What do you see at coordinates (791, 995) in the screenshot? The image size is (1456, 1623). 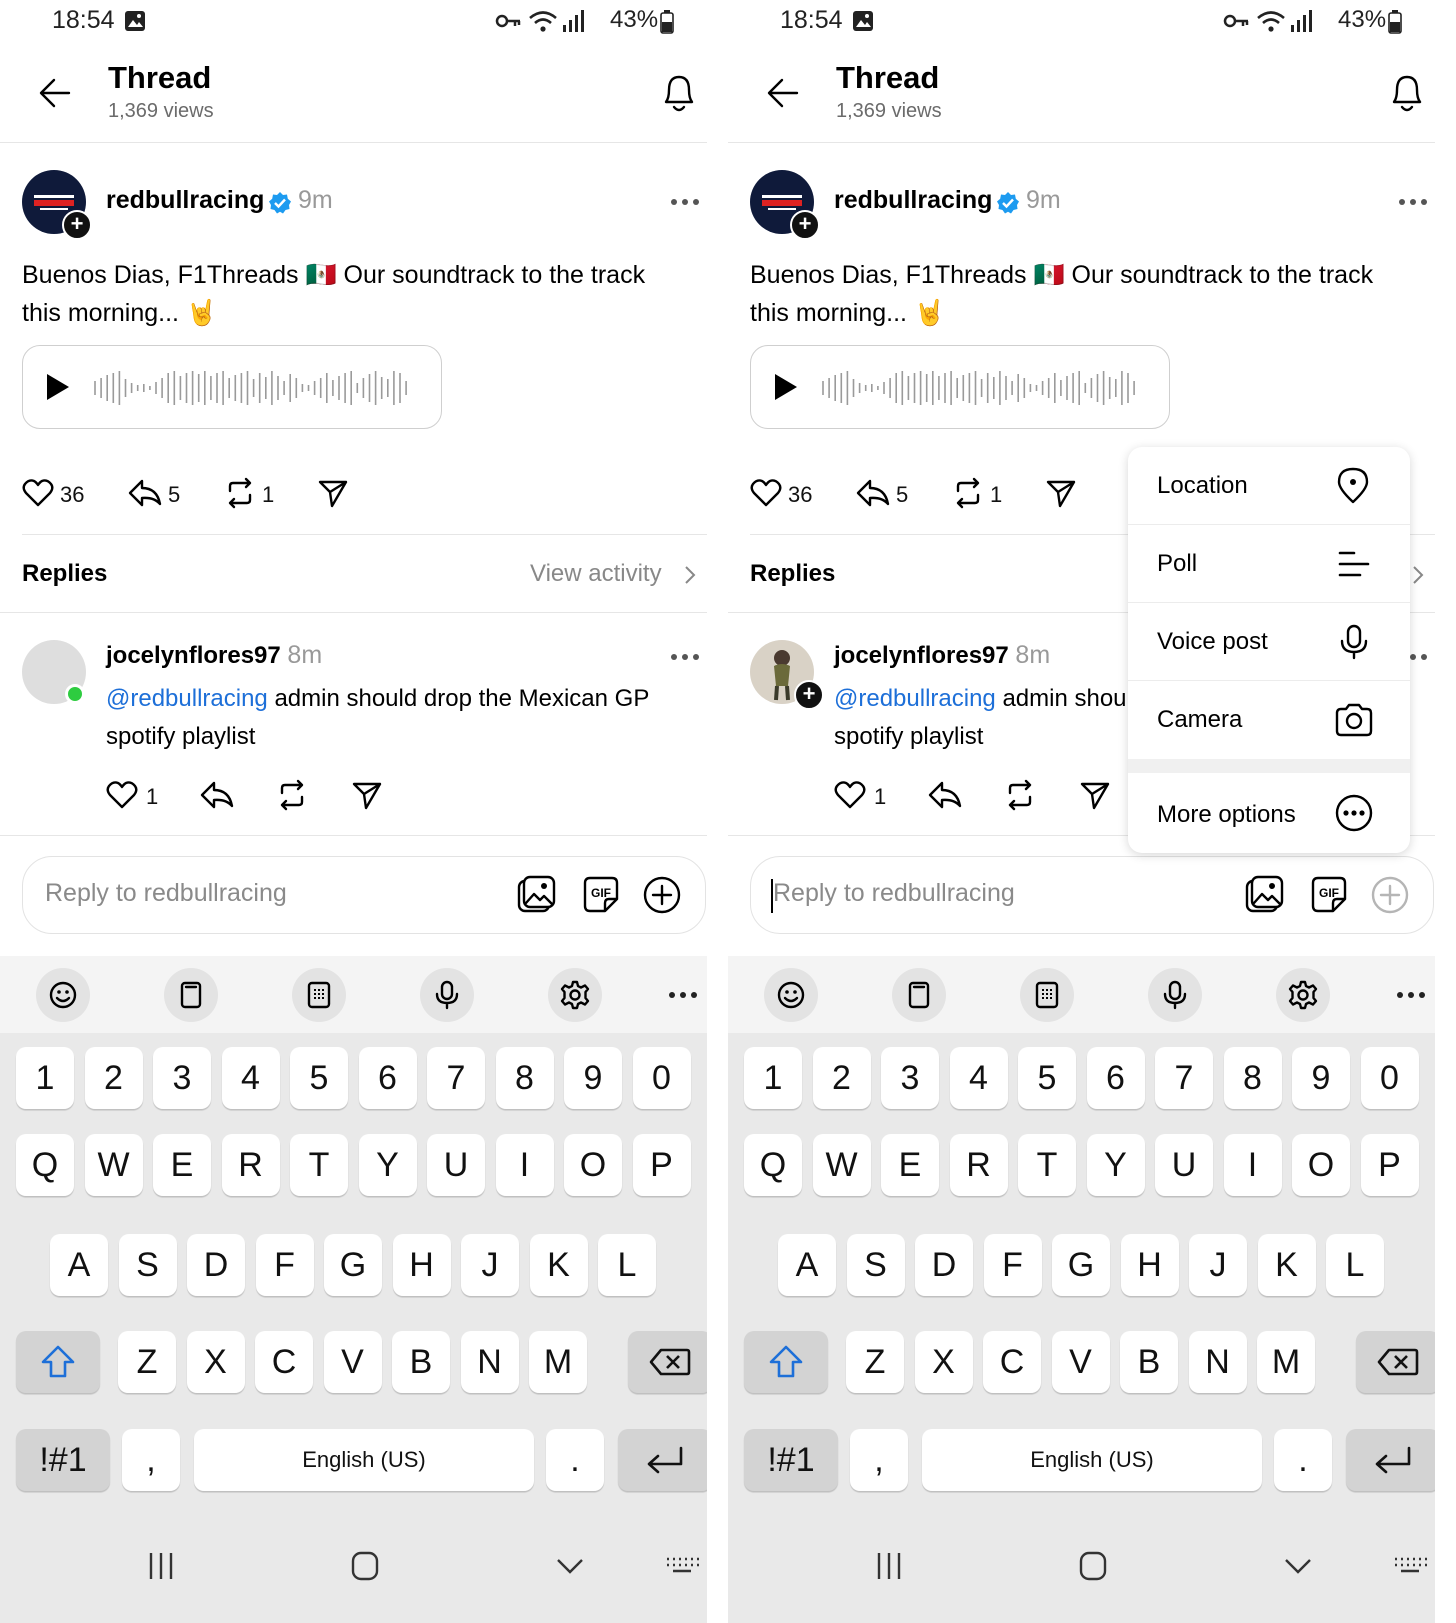 I see `emoji-button` at bounding box center [791, 995].